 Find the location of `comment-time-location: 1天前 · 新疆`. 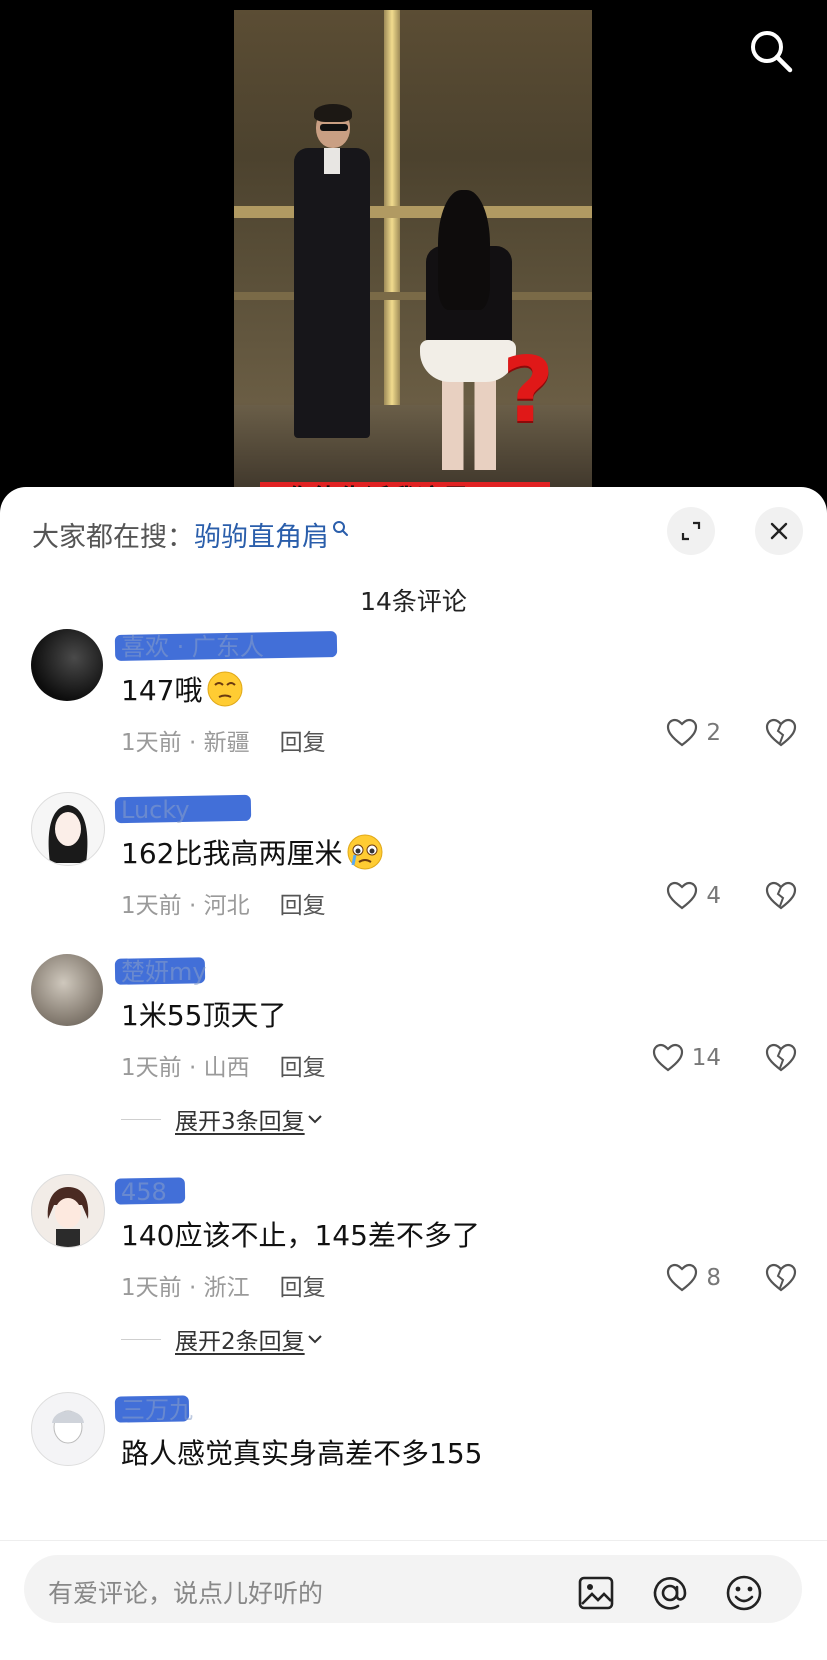

comment-time-location: 1天前 · 新疆 is located at coordinates (185, 743).